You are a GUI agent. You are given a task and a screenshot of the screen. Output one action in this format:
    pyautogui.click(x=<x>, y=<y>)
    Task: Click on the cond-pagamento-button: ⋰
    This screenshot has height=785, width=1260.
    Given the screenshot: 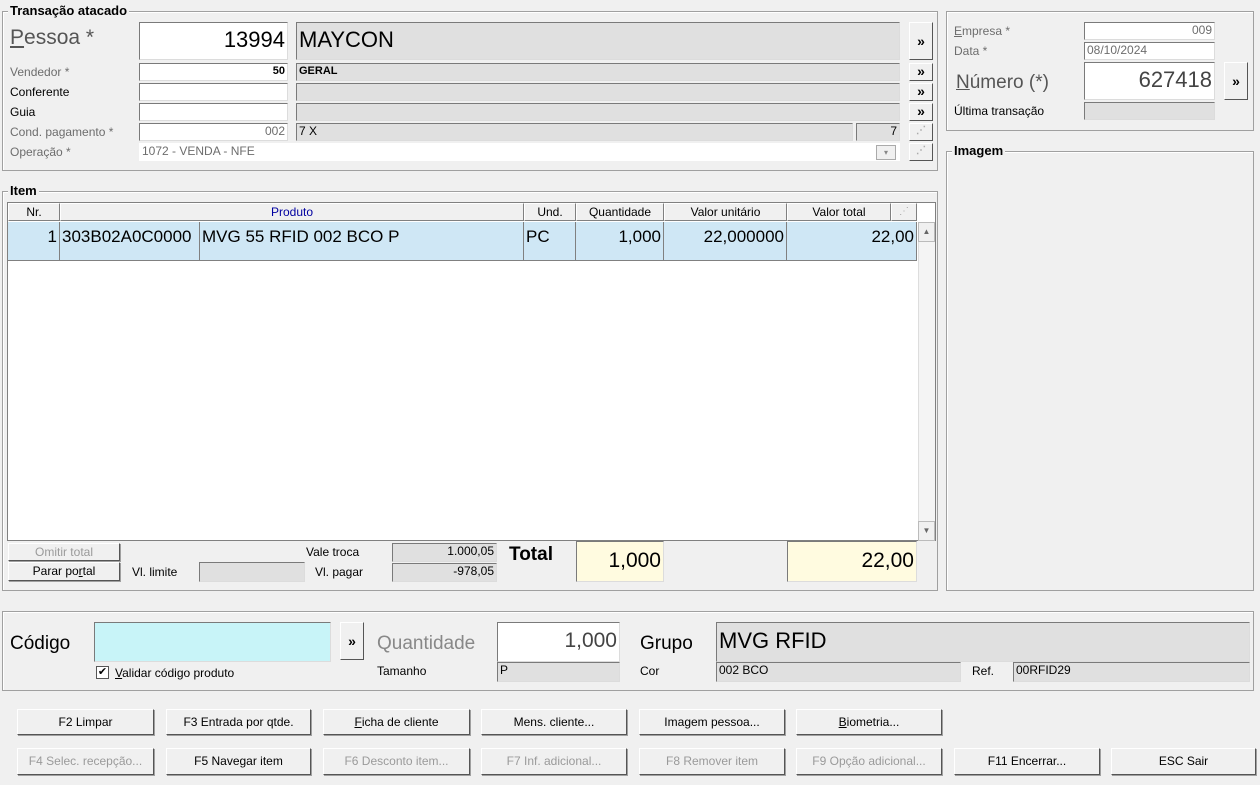 What is the action you would take?
    pyautogui.click(x=921, y=132)
    